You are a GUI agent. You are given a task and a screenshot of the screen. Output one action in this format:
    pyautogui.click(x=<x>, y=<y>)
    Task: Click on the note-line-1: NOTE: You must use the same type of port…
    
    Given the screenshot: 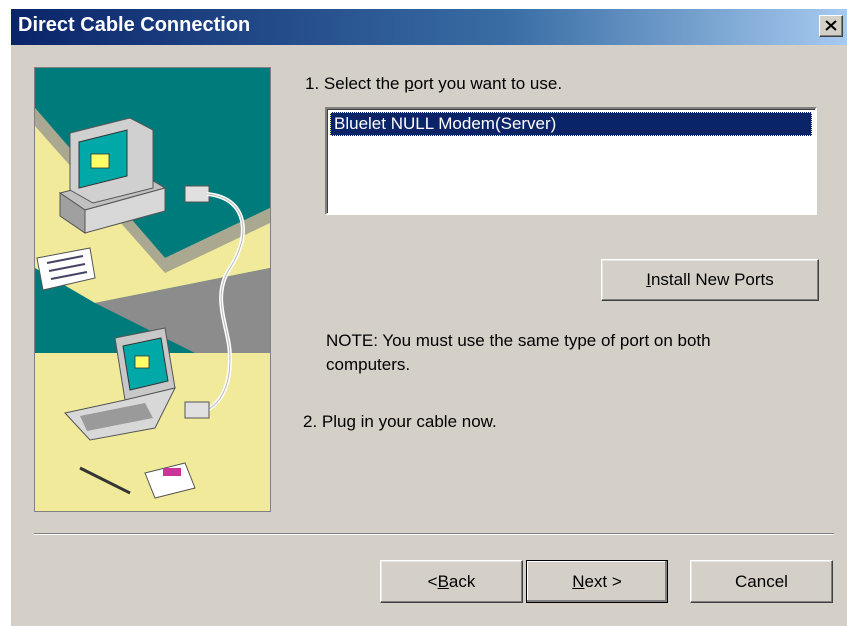 What is the action you would take?
    pyautogui.click(x=518, y=340)
    